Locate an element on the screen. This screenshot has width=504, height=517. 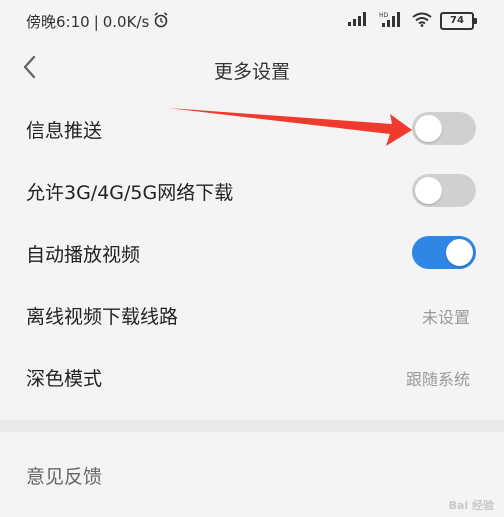
setting-row-feedback: 意见反馈 is located at coordinates (252, 474).